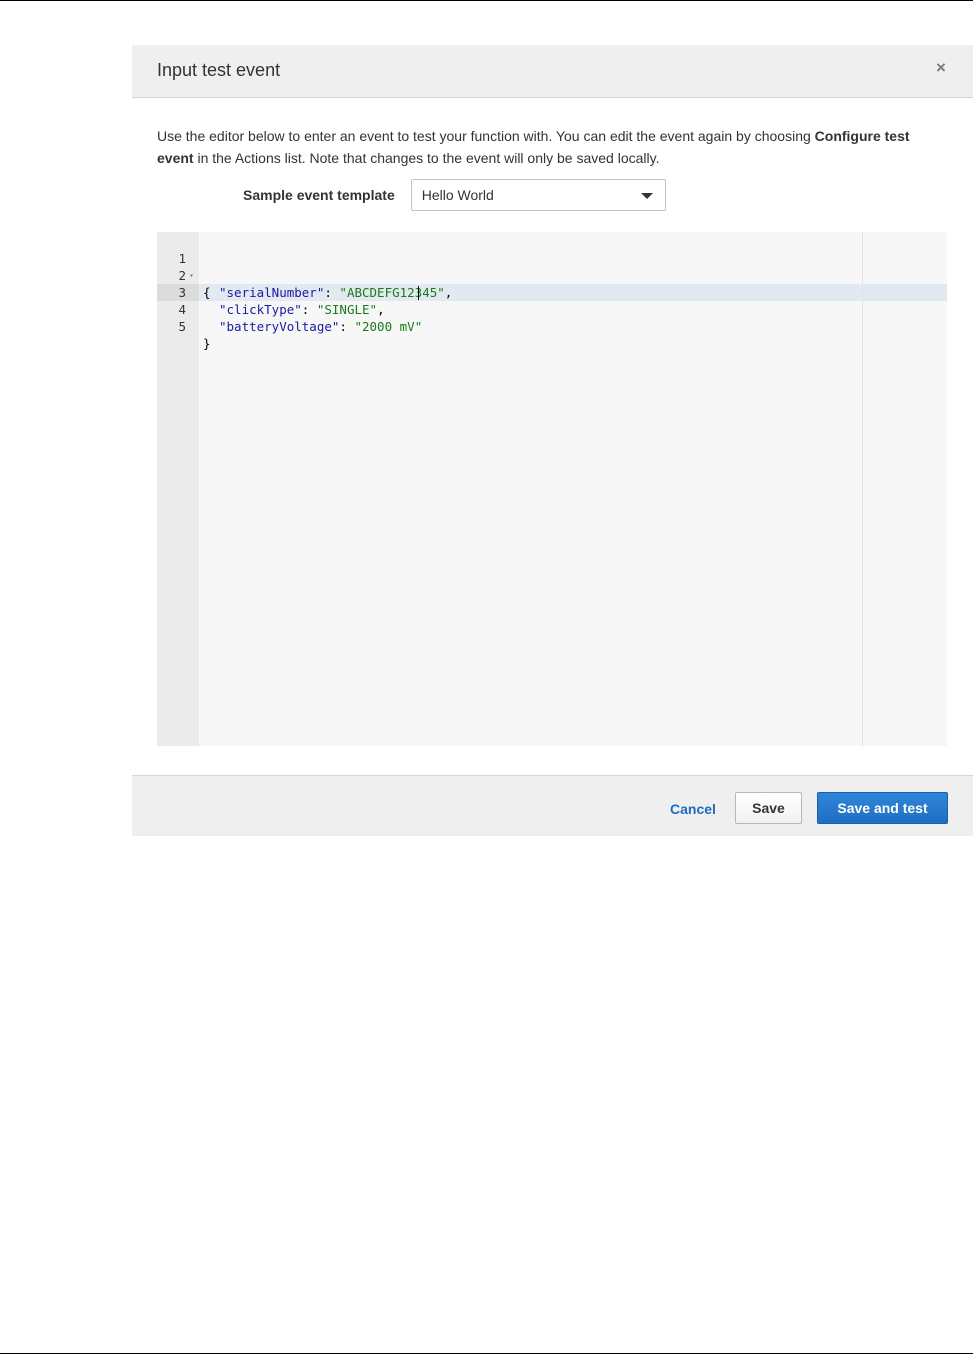 The image size is (973, 1355). What do you see at coordinates (319, 195) in the screenshot?
I see `sample-template-label: Sample event template` at bounding box center [319, 195].